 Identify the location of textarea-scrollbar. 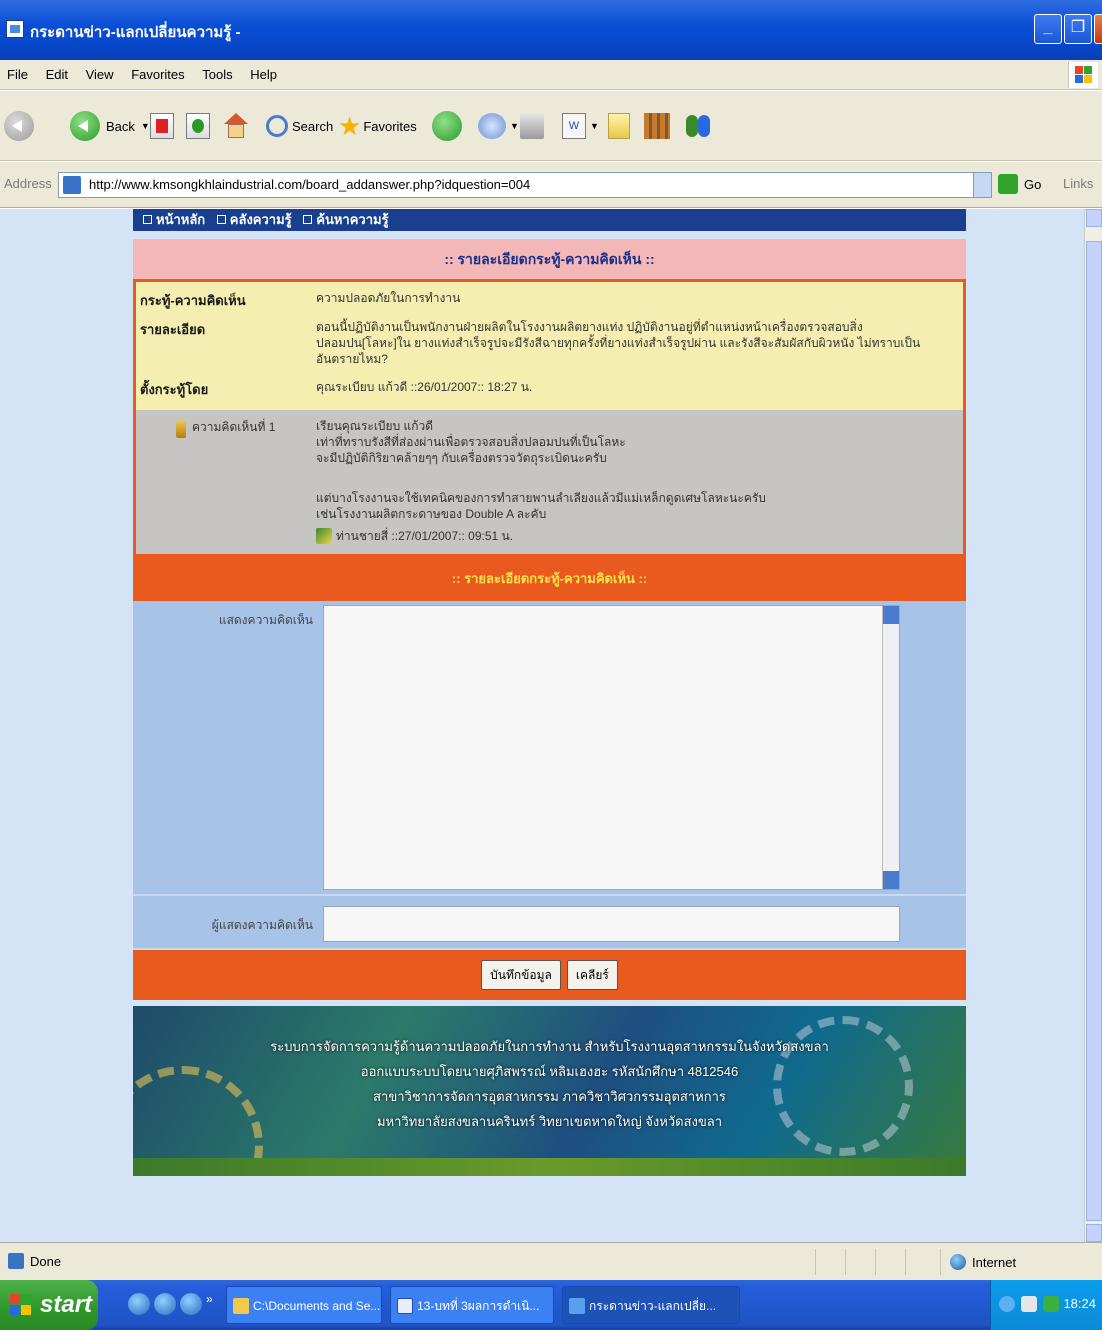
(890, 747).